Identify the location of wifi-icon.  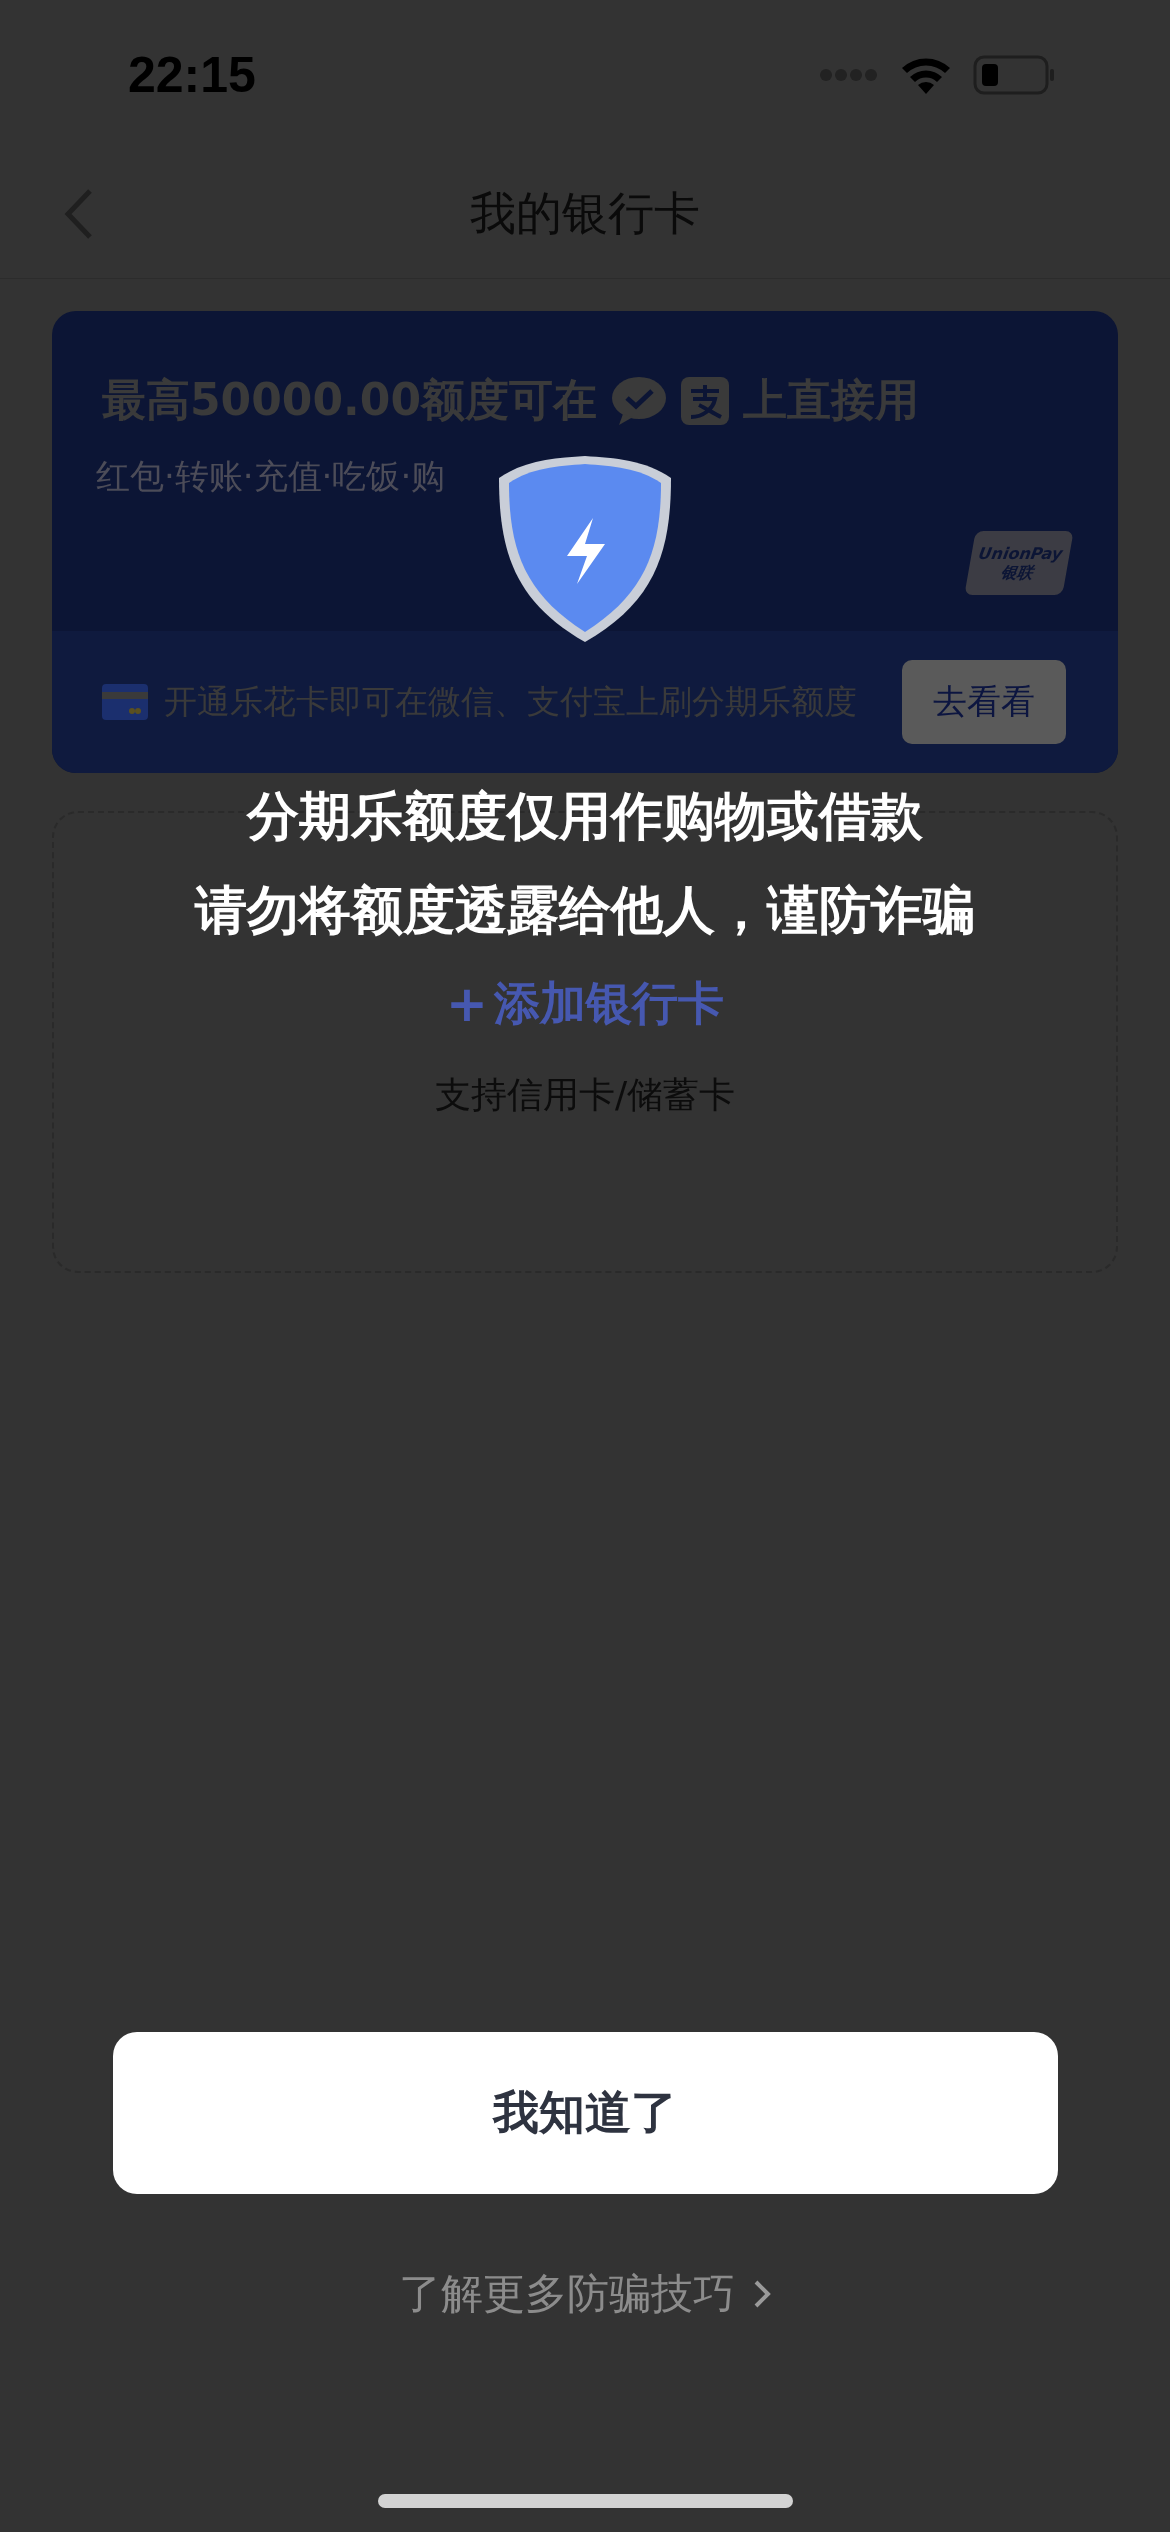
(926, 75).